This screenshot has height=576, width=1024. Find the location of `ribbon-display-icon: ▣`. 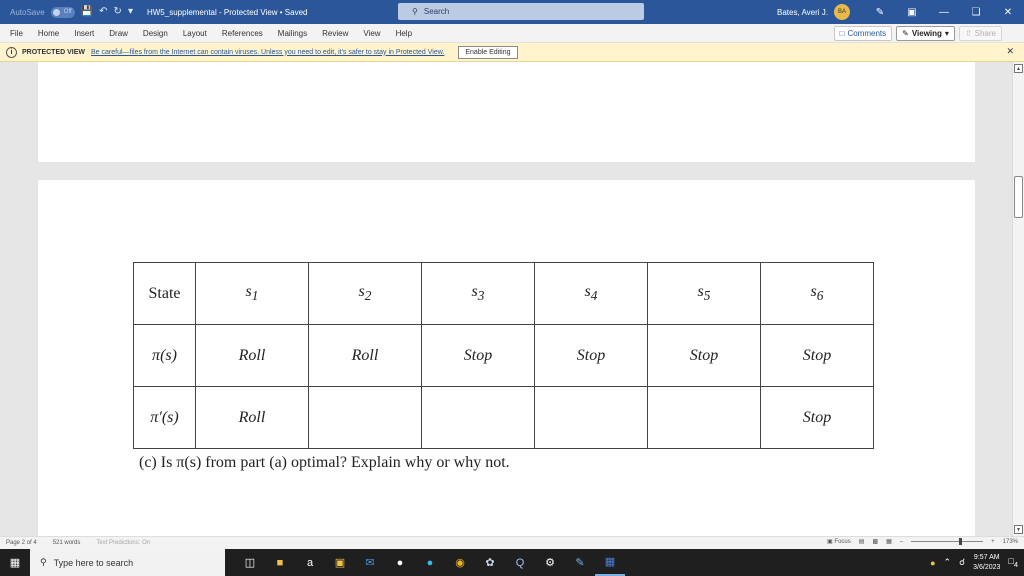

ribbon-display-icon: ▣ is located at coordinates (912, 12).